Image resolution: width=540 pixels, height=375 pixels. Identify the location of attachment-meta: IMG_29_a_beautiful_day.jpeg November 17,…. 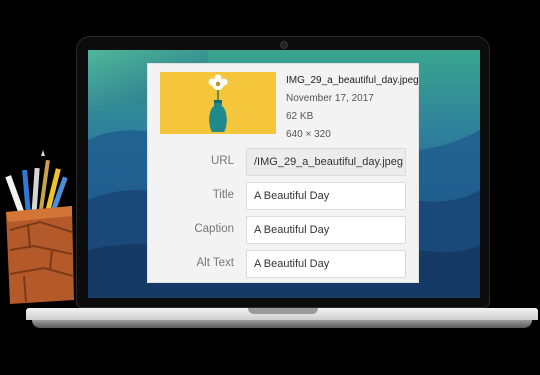
(352, 108).